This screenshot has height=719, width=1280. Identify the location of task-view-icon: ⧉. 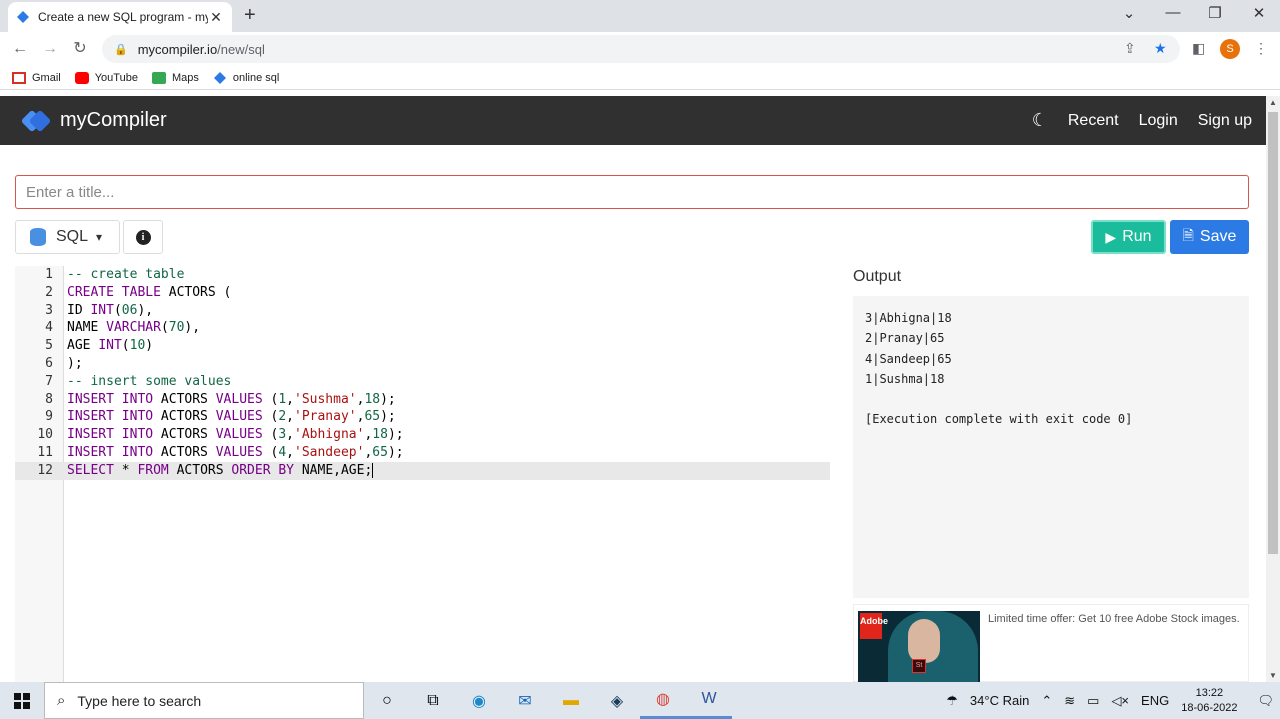
(433, 700).